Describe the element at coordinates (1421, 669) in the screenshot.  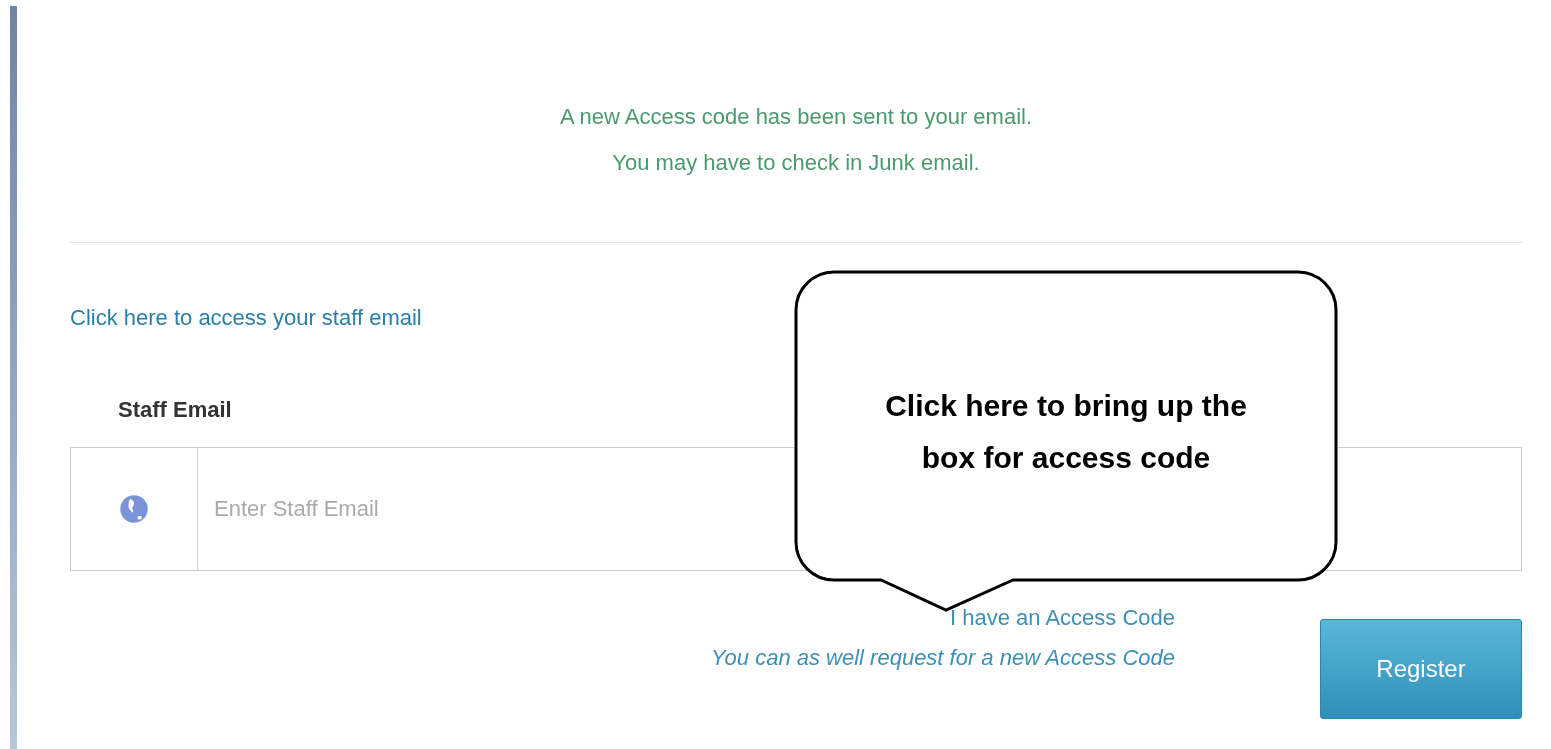
I see `register-button: Register` at that location.